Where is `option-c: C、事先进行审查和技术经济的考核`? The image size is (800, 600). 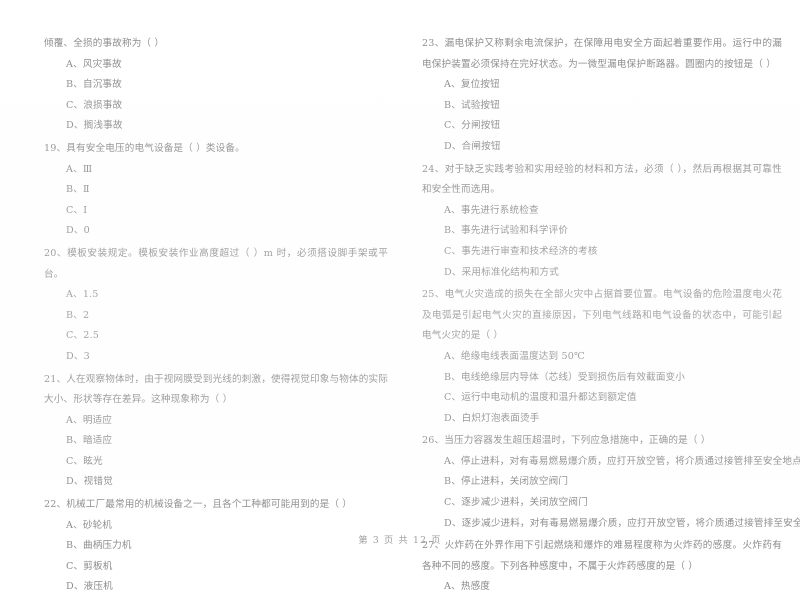
option-c: C、事先进行审查和技术经济的考核 is located at coordinates (602, 252).